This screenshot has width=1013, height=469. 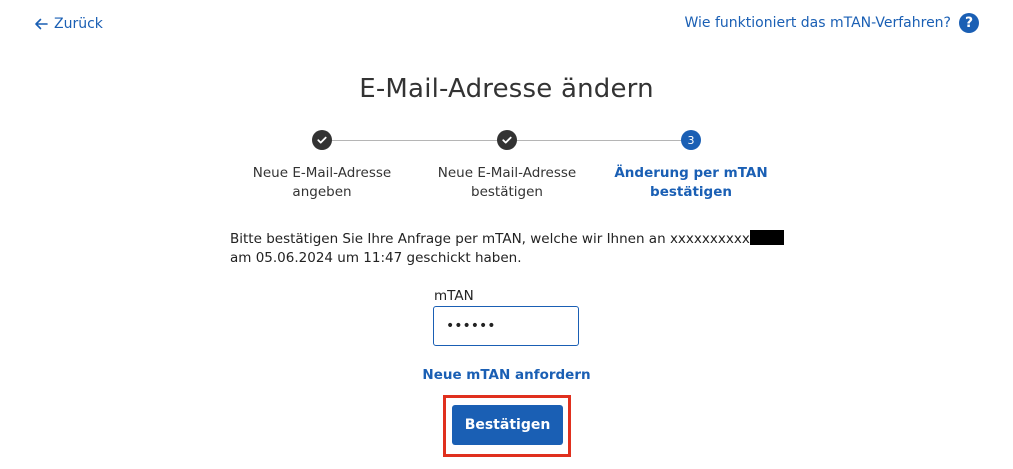 I want to click on question-icon: ?, so click(x=969, y=23).